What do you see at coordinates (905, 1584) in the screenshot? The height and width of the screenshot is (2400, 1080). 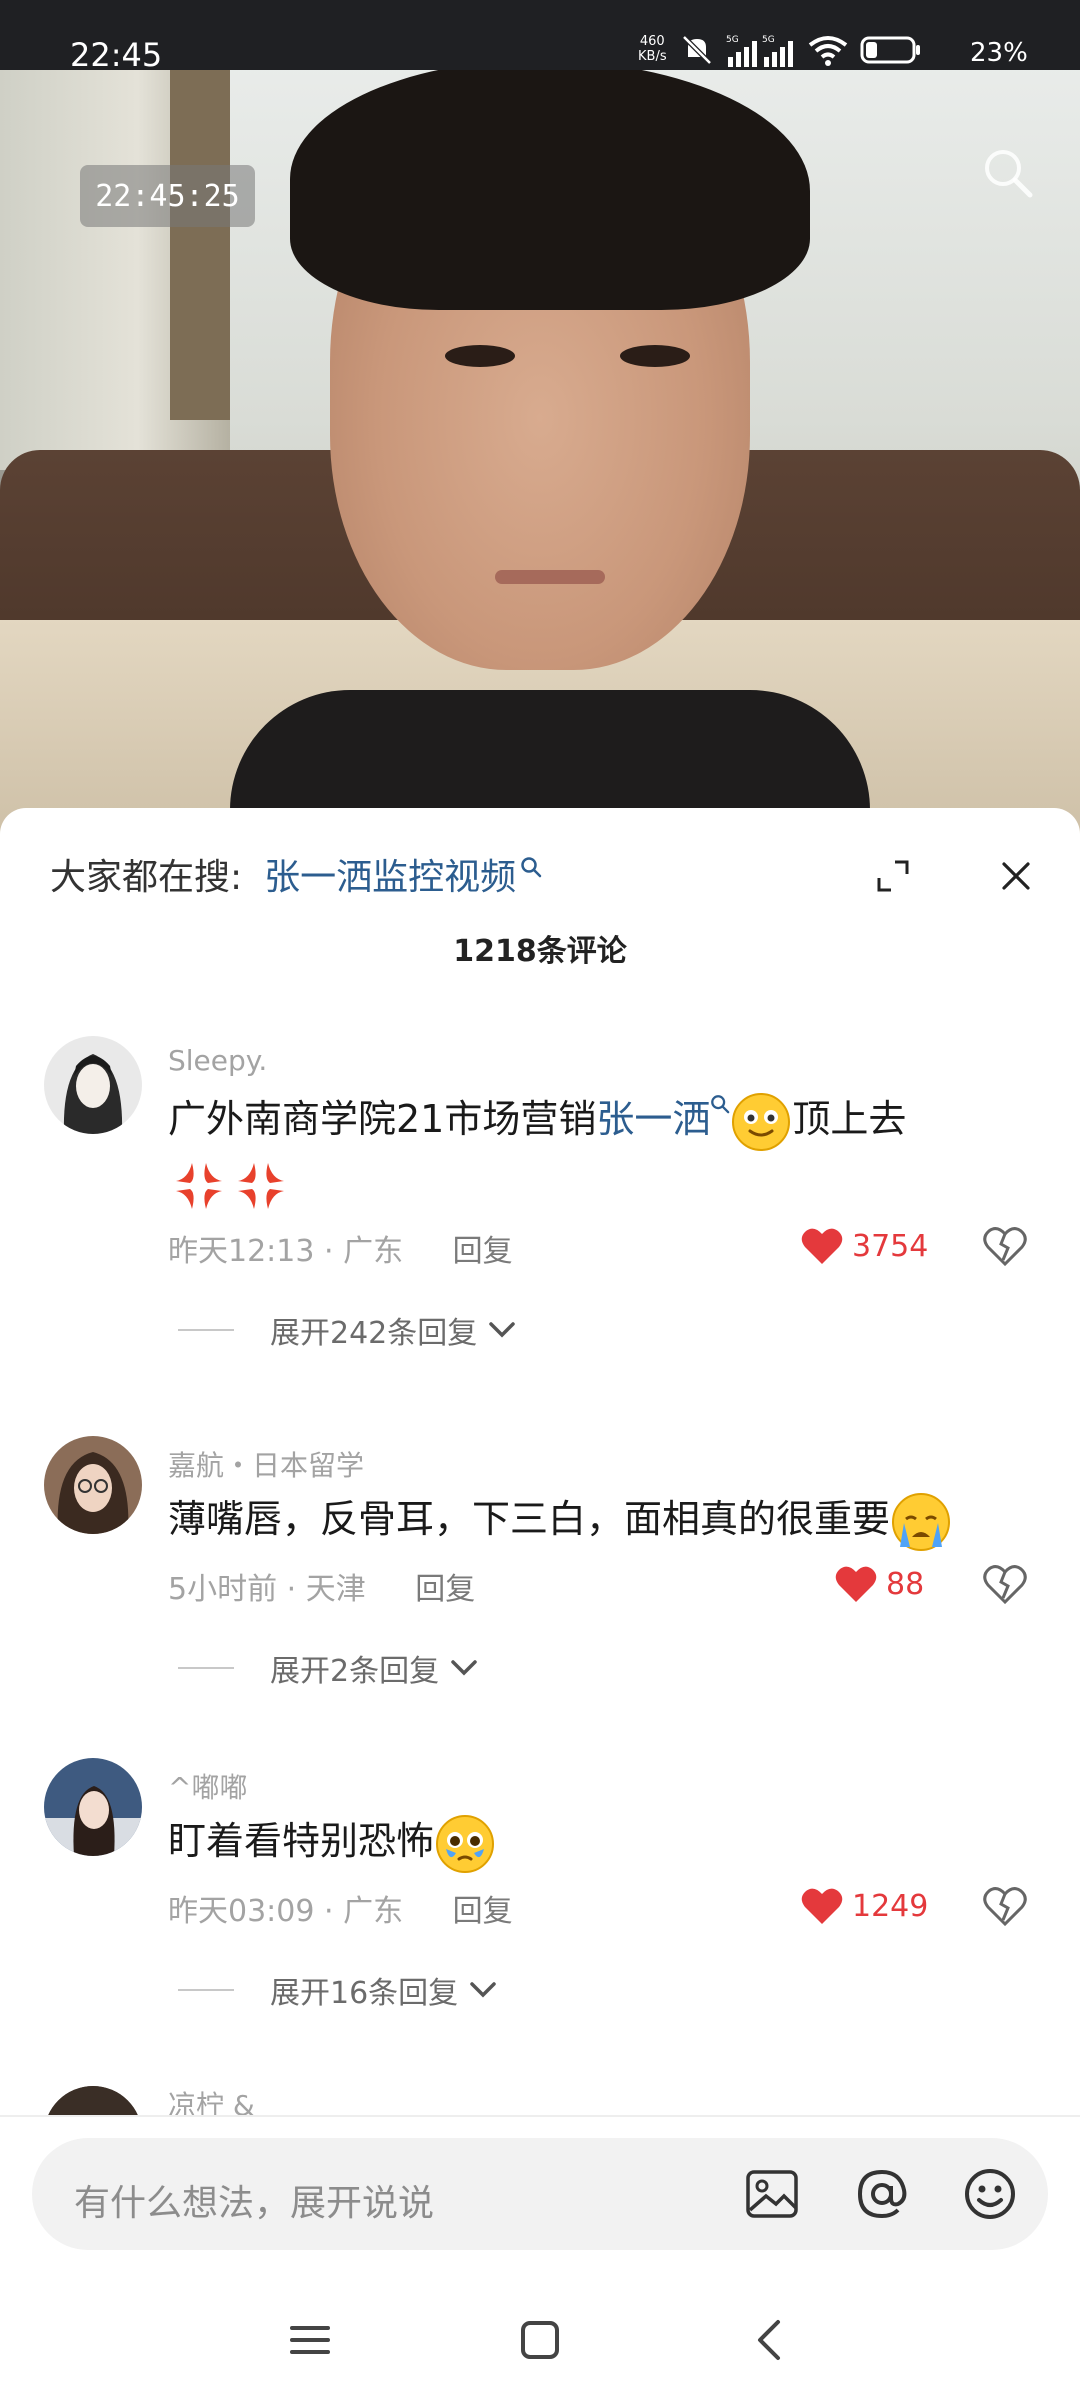 I see `like-count: 88` at bounding box center [905, 1584].